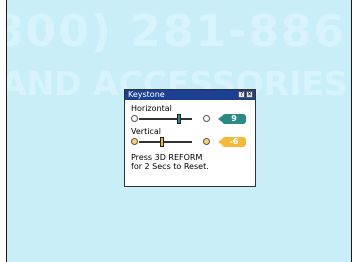  I want to click on vertical-slider-row: -6, so click(192, 142).